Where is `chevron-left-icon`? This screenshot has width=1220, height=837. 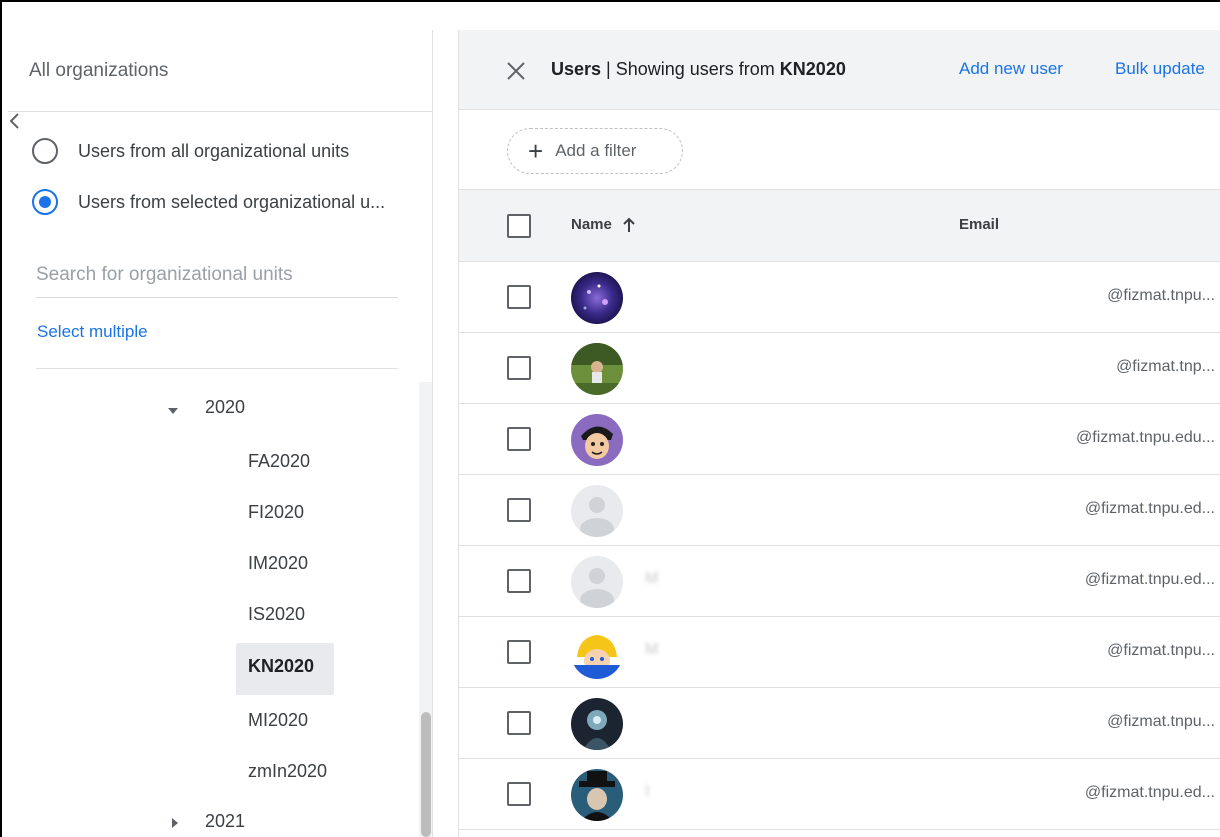 chevron-left-icon is located at coordinates (14, 121).